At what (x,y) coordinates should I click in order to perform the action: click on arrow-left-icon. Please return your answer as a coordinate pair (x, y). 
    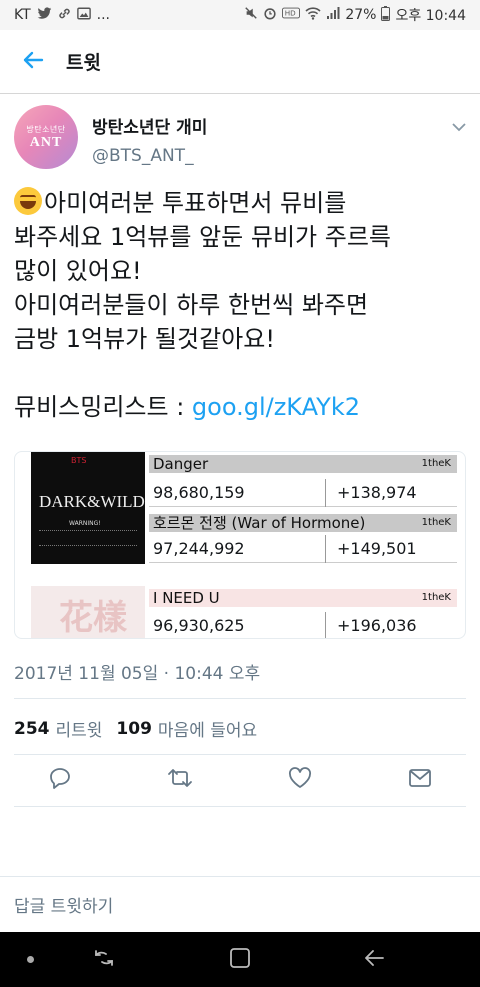
    Looking at the image, I should click on (33, 62).